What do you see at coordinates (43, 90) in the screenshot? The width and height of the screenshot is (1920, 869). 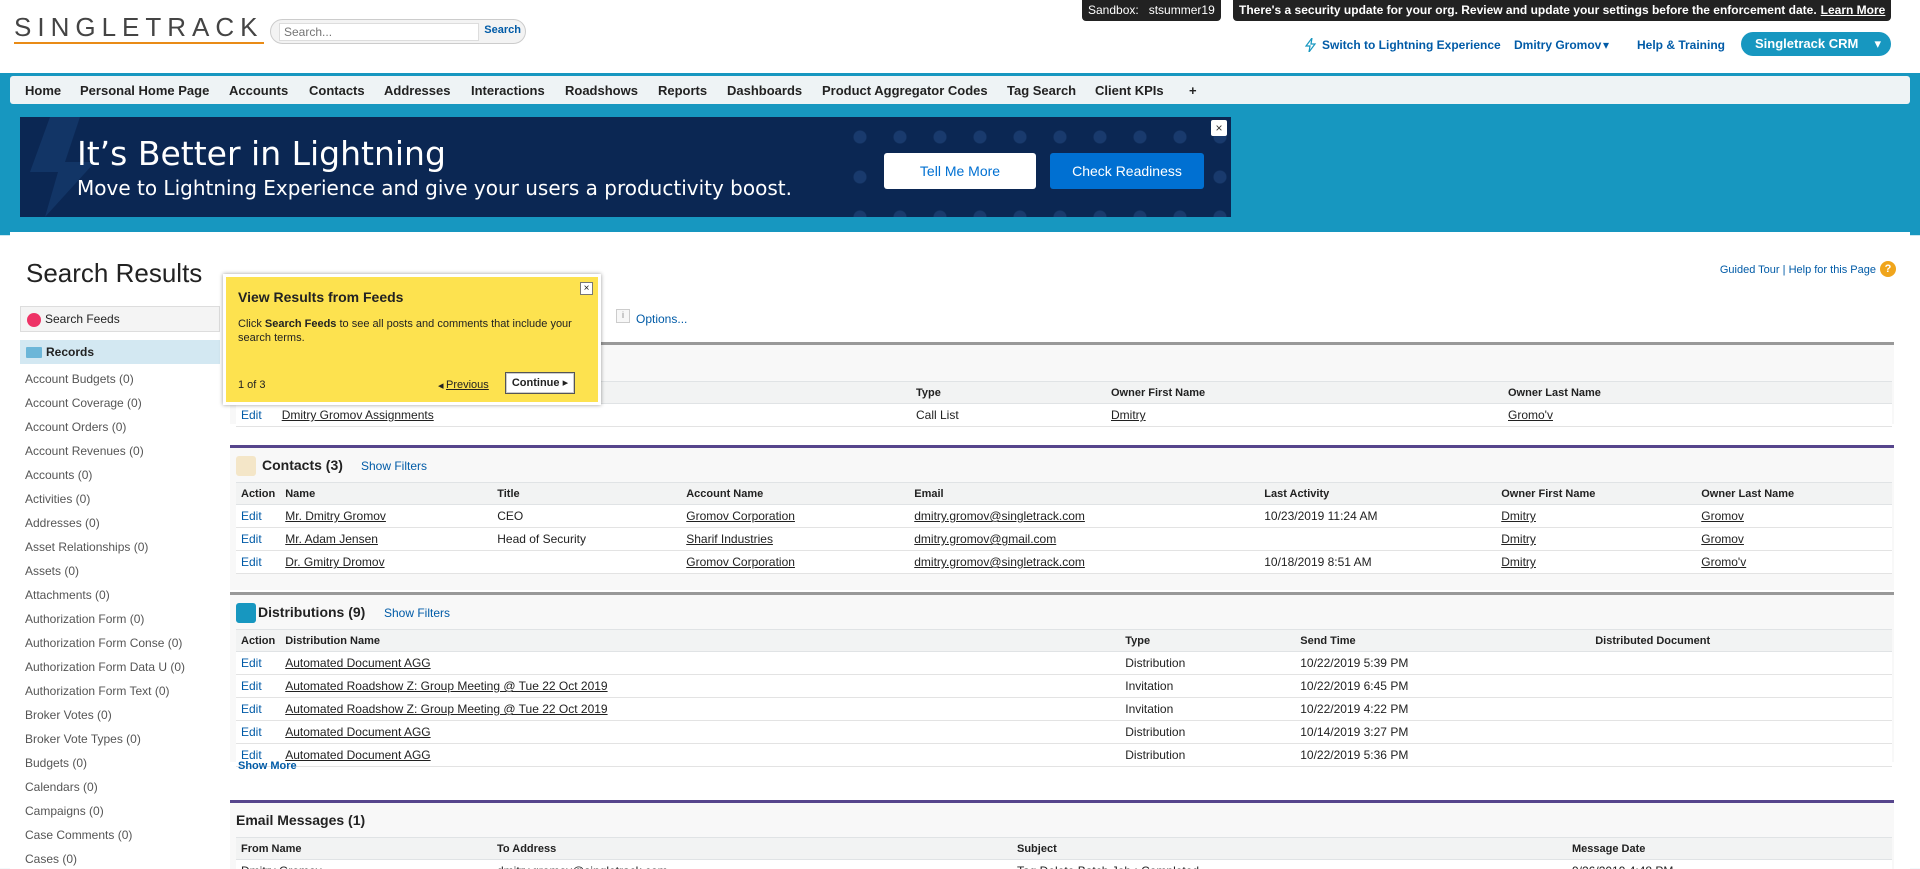 I see `tab-home: Home` at bounding box center [43, 90].